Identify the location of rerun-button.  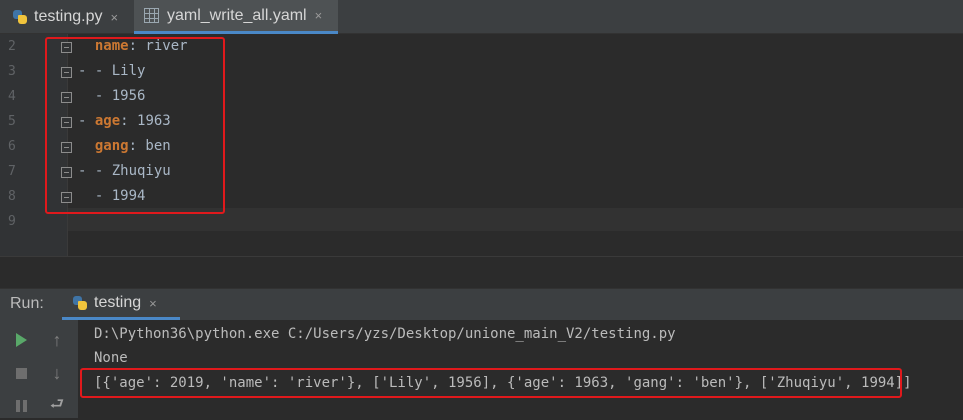
(21, 340).